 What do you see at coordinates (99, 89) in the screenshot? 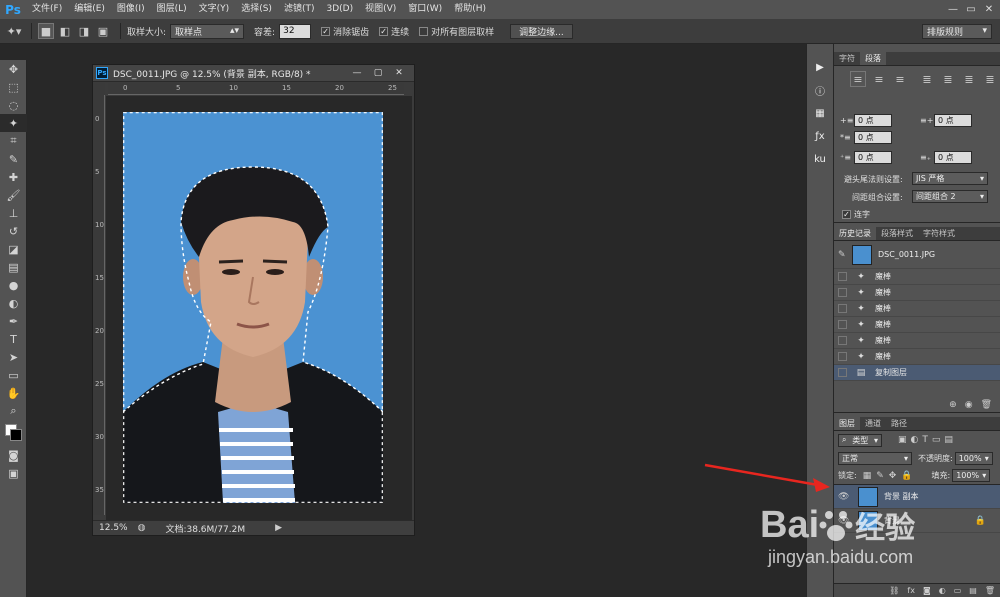
I see `ruler-origin` at bounding box center [99, 89].